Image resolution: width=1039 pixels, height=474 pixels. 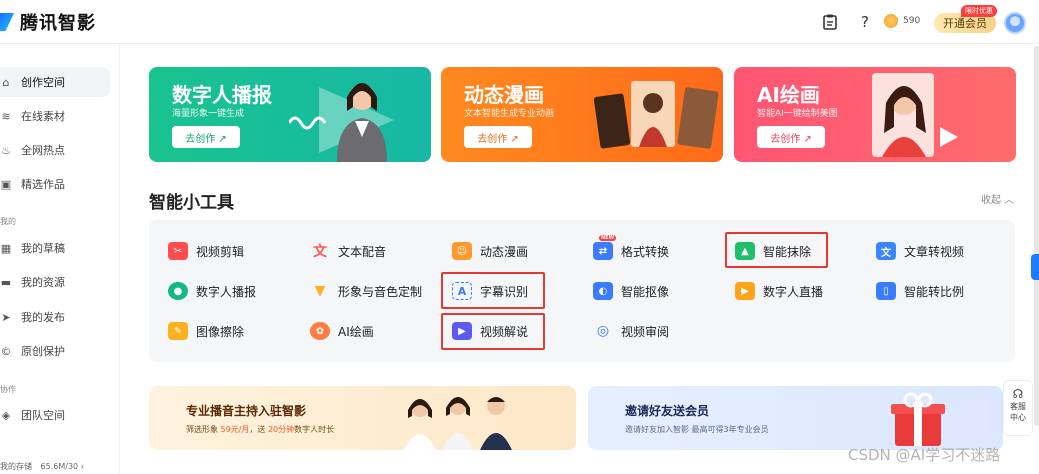 I want to click on coin-icon, so click(x=891, y=21).